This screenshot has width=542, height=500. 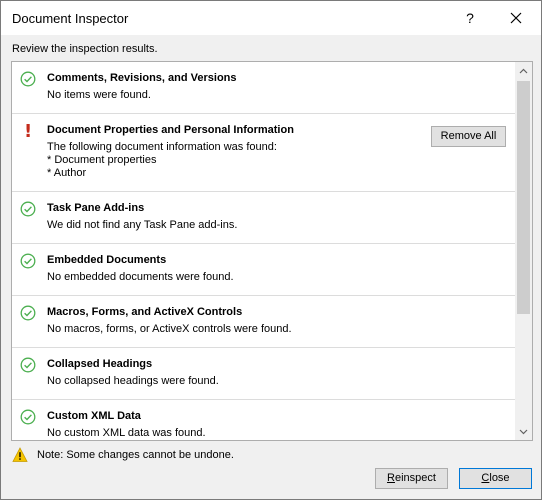 What do you see at coordinates (28, 131) in the screenshot?
I see `exclamation-icon: !` at bounding box center [28, 131].